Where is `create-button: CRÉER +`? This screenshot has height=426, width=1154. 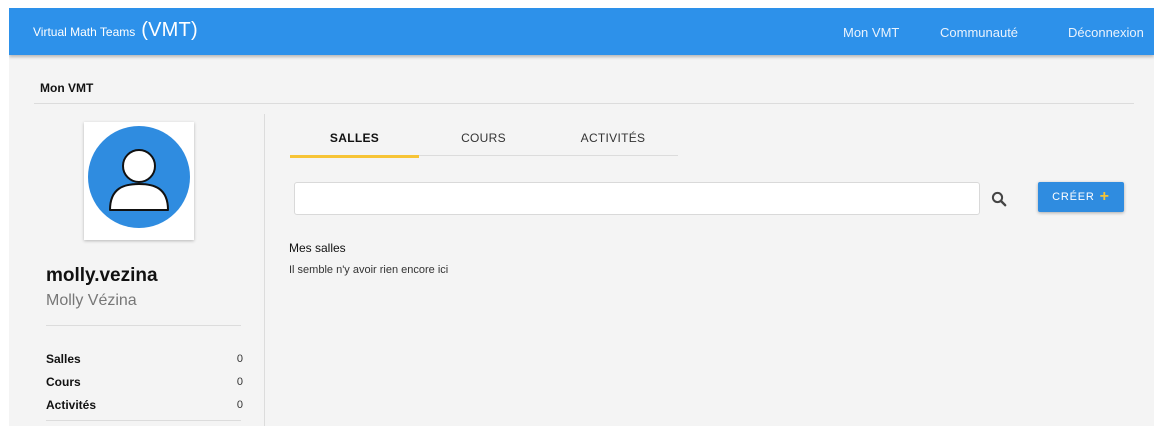
create-button: CRÉER + is located at coordinates (1081, 197).